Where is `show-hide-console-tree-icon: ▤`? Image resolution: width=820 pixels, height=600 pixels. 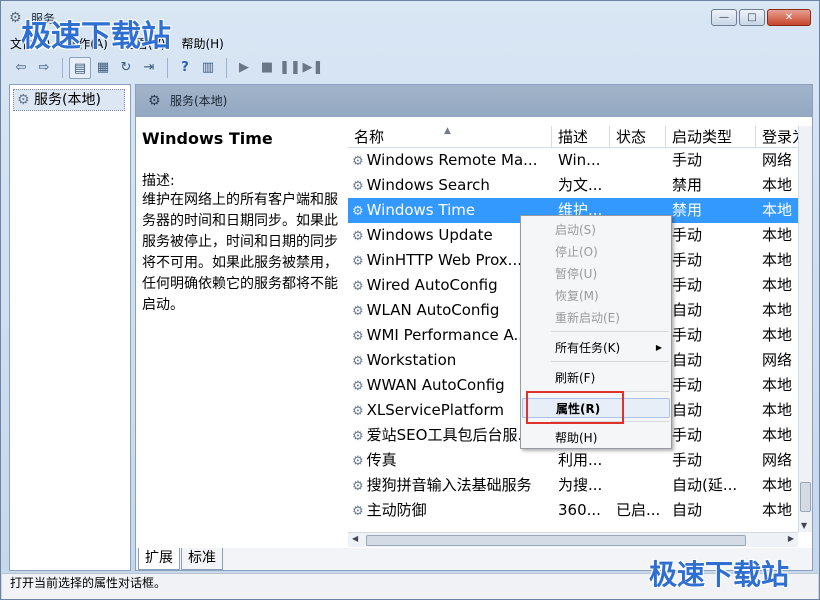
show-hide-console-tree-icon: ▤ is located at coordinates (80, 68).